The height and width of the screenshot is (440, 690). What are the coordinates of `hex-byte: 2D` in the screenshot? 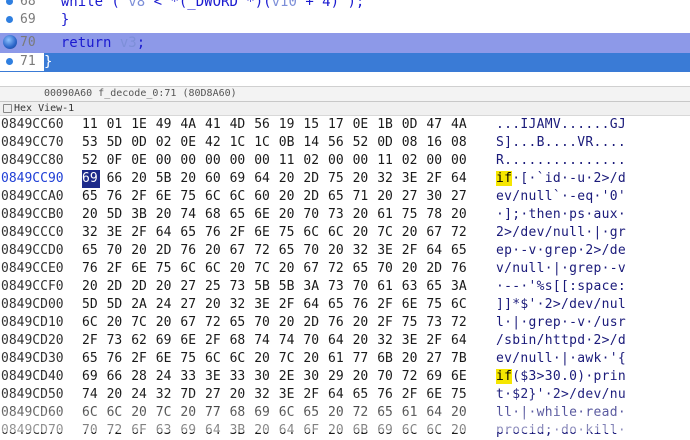 It's located at (140, 287).